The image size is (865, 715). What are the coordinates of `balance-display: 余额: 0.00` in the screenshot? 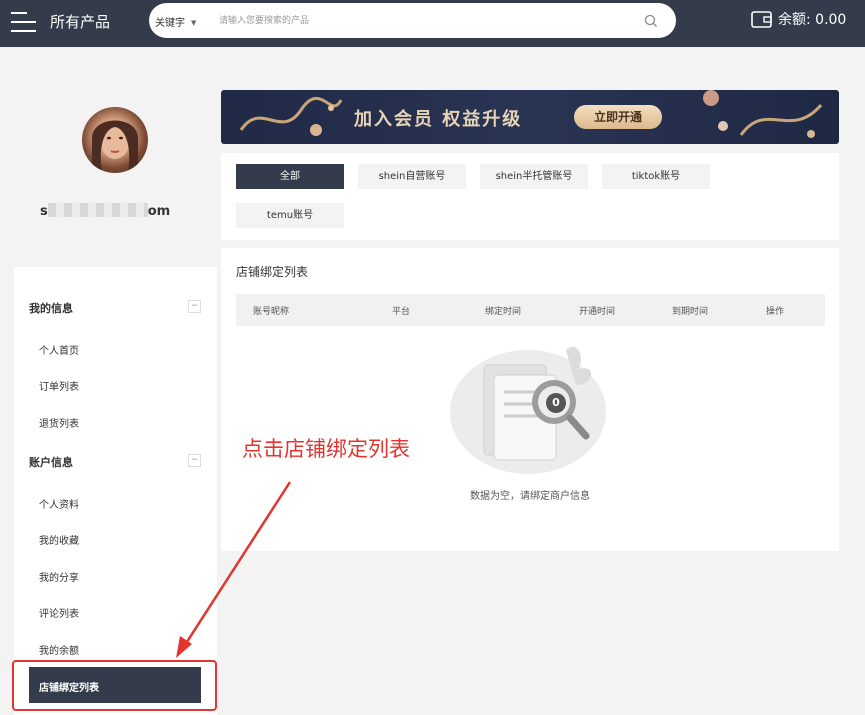 It's located at (798, 19).